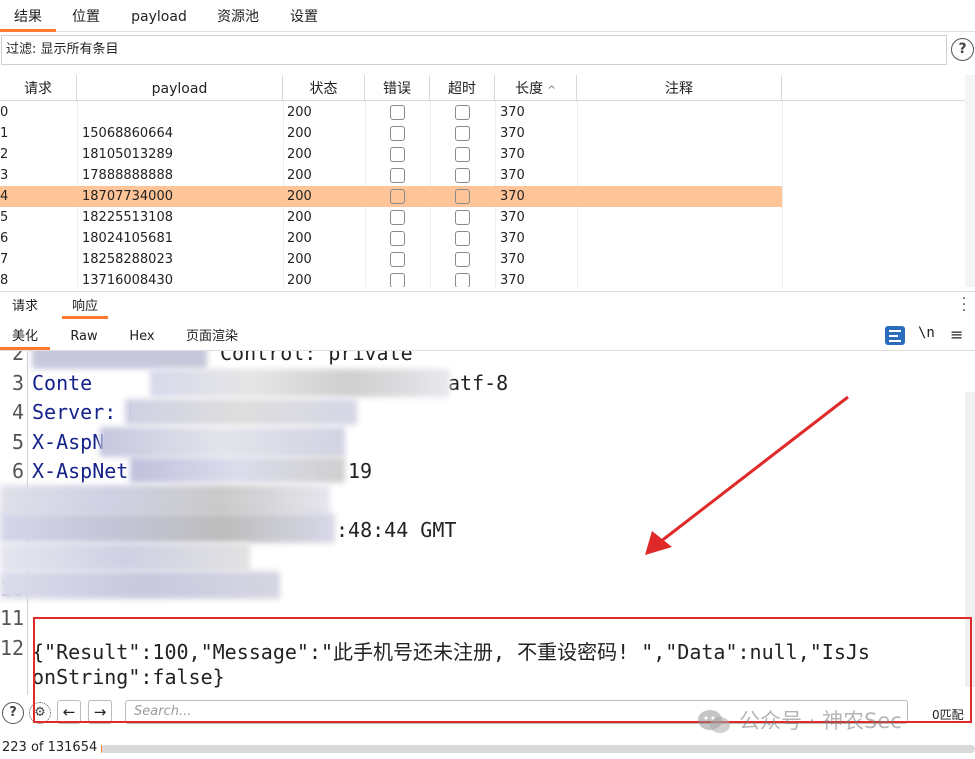  I want to click on more-options-icon: · · ·, so click(964, 305).